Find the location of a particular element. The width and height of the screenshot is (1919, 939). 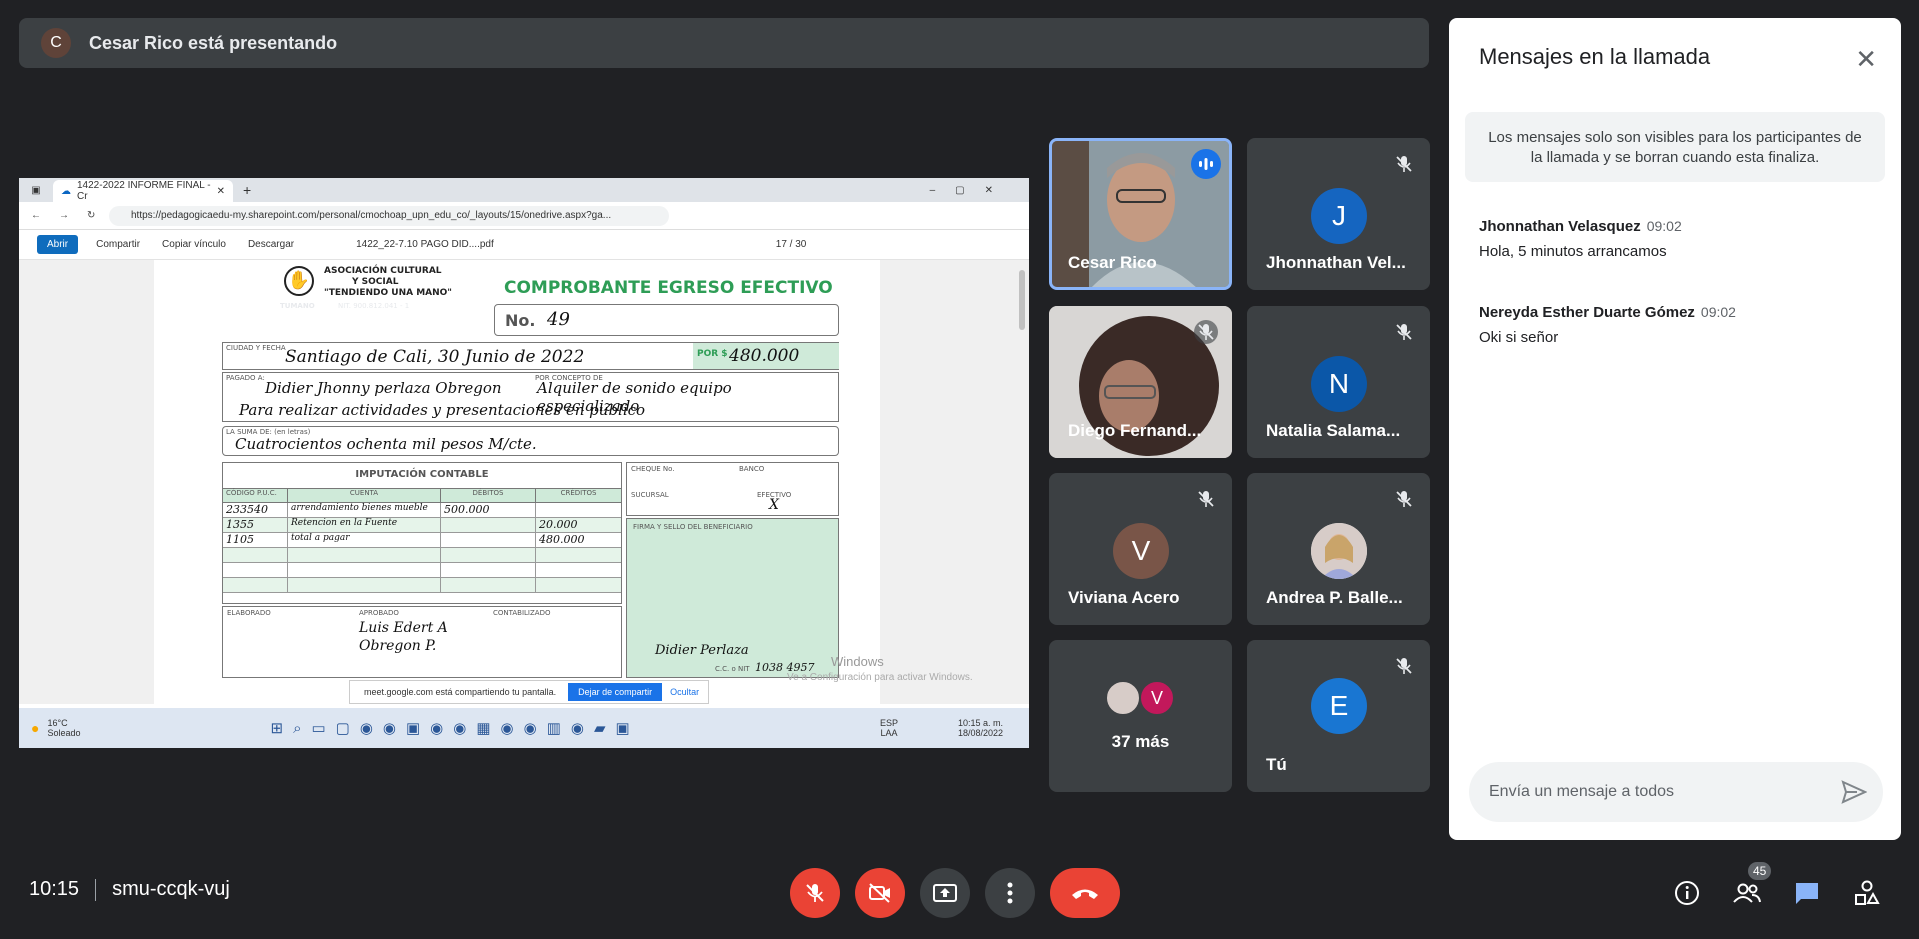

more-participants-tile: V 37 más is located at coordinates (1140, 716).